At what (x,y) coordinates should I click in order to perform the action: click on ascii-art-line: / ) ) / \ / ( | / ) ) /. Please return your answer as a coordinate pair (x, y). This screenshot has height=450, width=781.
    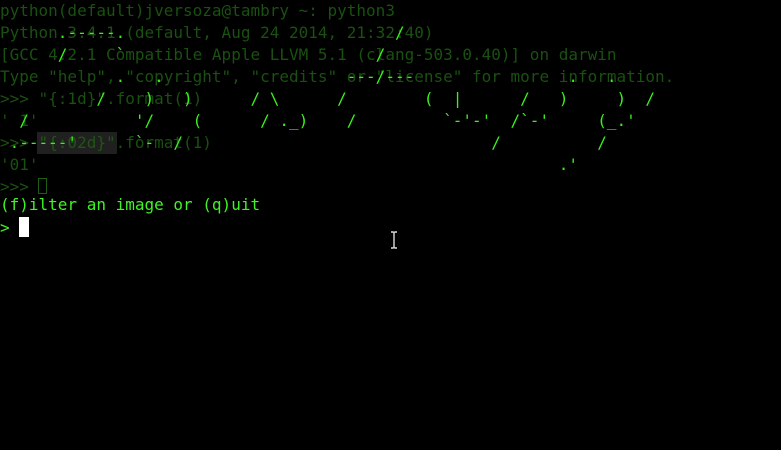
    Looking at the image, I should click on (328, 98).